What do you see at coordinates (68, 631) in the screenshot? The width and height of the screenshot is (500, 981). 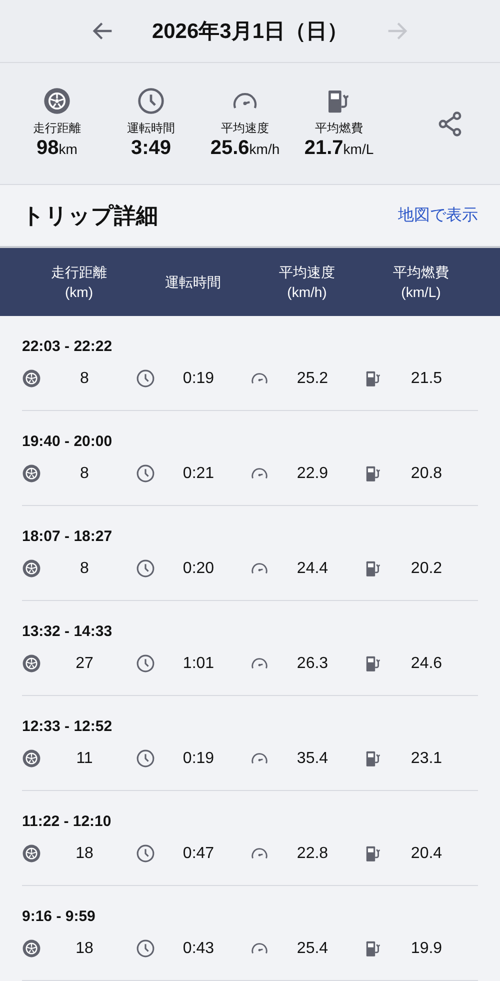 I see `trip-time-range: 13:32 - 14:33` at bounding box center [68, 631].